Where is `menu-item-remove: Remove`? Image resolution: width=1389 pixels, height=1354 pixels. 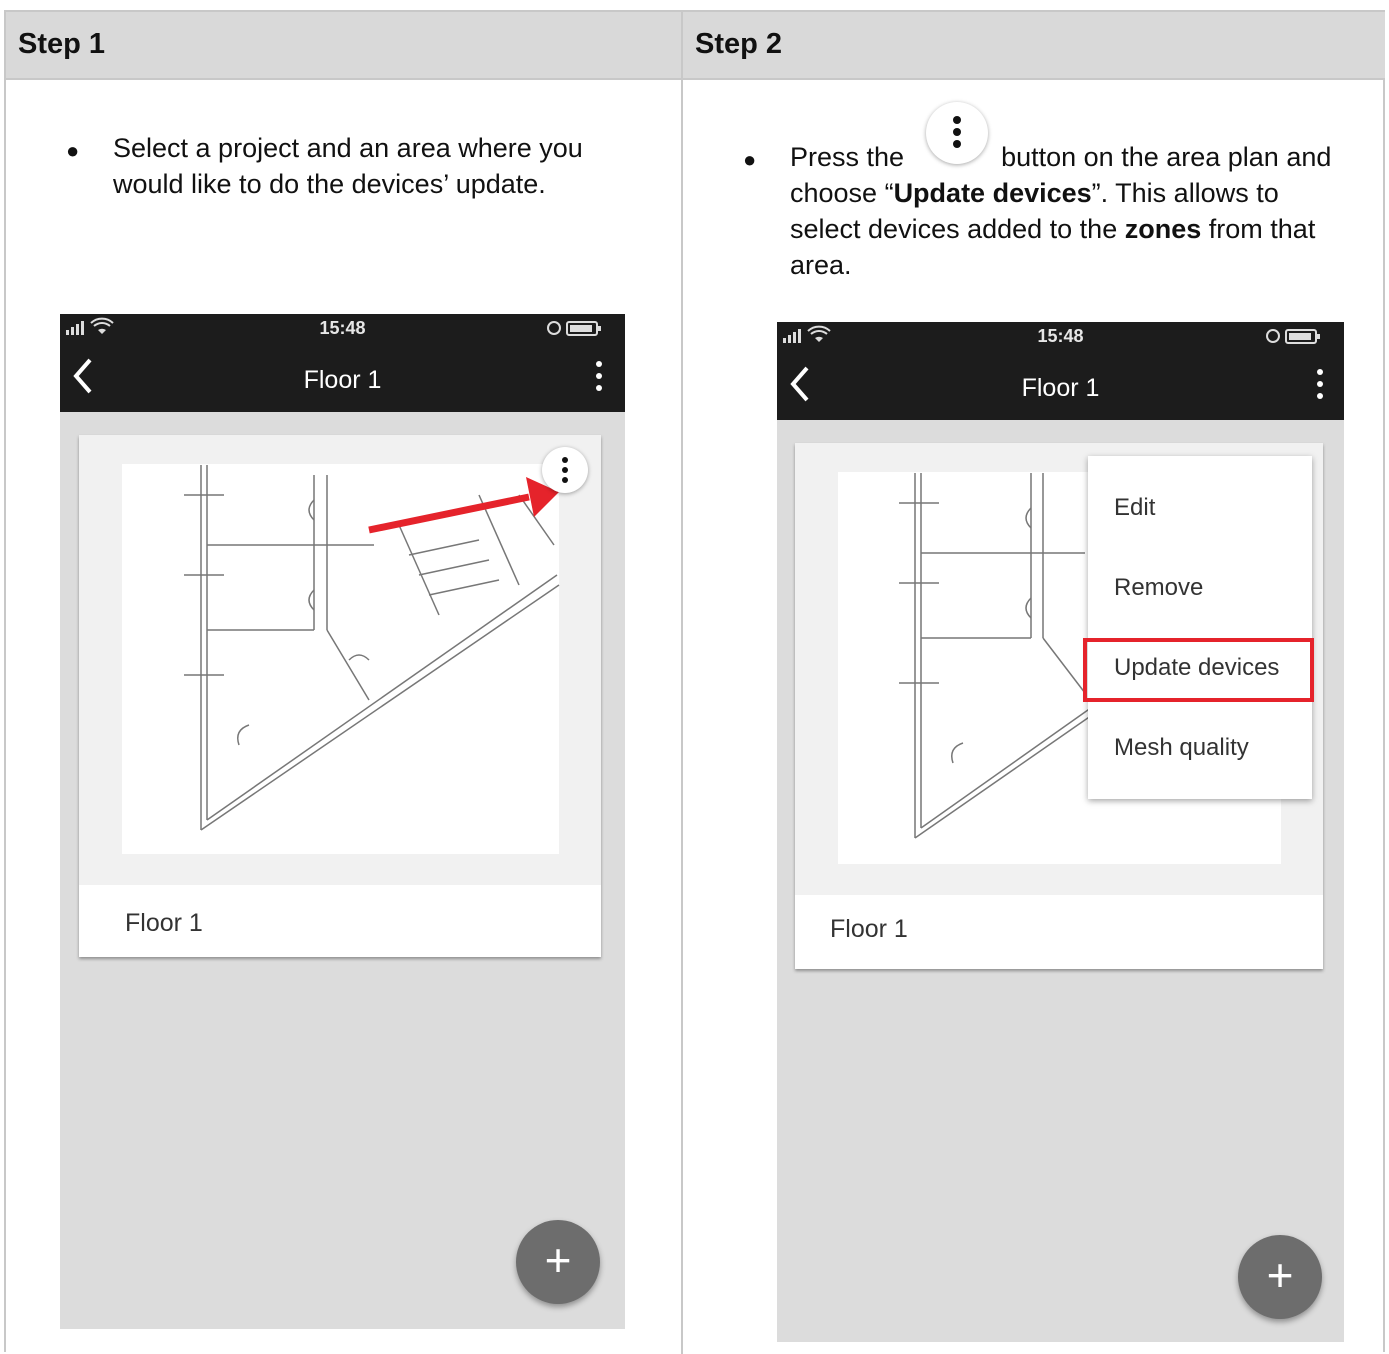
menu-item-remove: Remove is located at coordinates (1158, 588).